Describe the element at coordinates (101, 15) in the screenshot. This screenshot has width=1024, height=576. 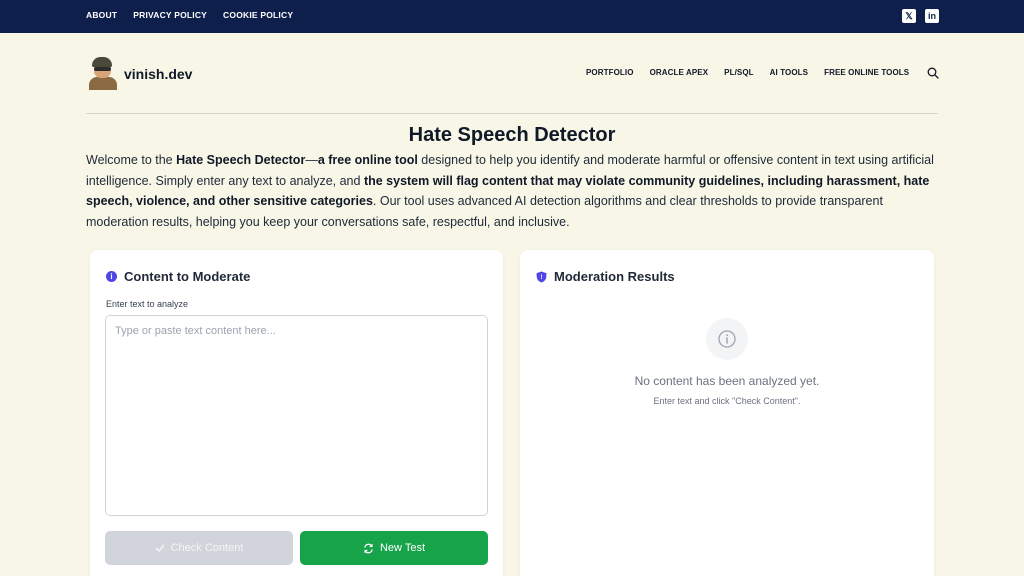
I see `top-nav-about-link: ABOUT` at that location.